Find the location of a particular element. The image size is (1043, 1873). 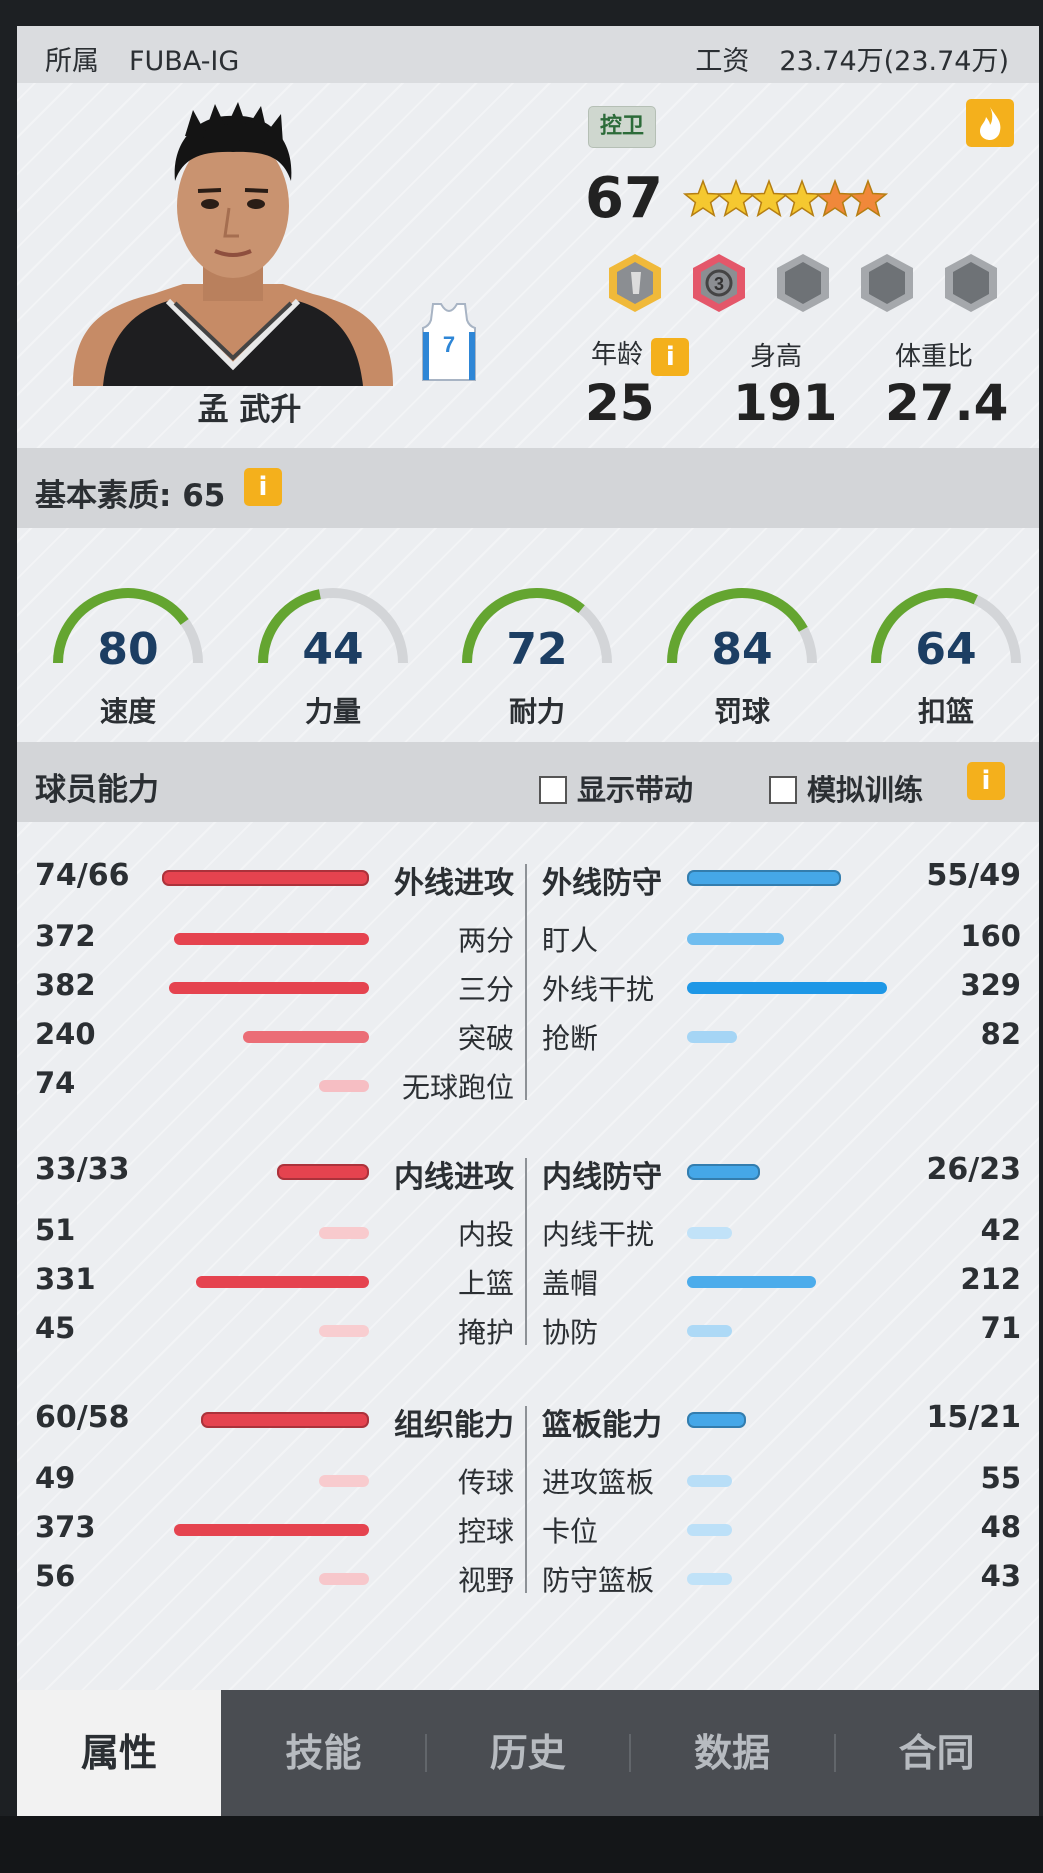

right-stat-value: 43 is located at coordinates (1000, 1576).